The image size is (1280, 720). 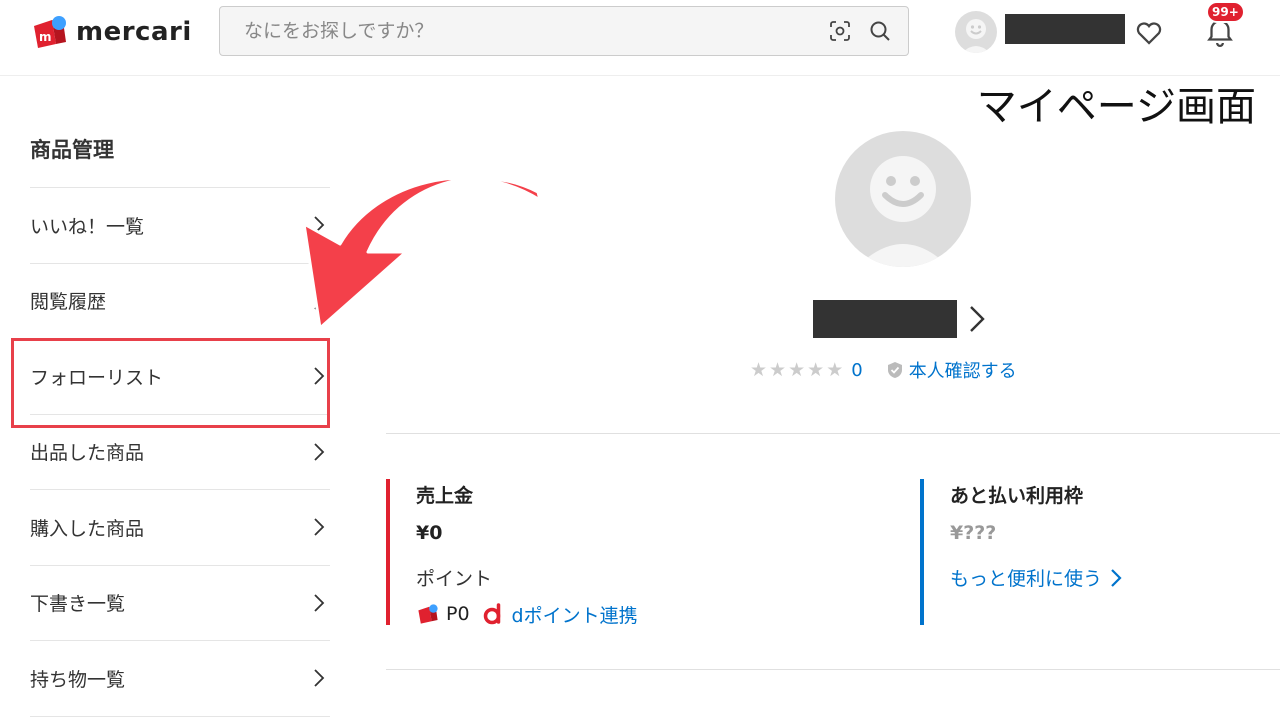 What do you see at coordinates (180, 679) in the screenshot?
I see `sidebar-item-belongings: 持ち物一覧` at bounding box center [180, 679].